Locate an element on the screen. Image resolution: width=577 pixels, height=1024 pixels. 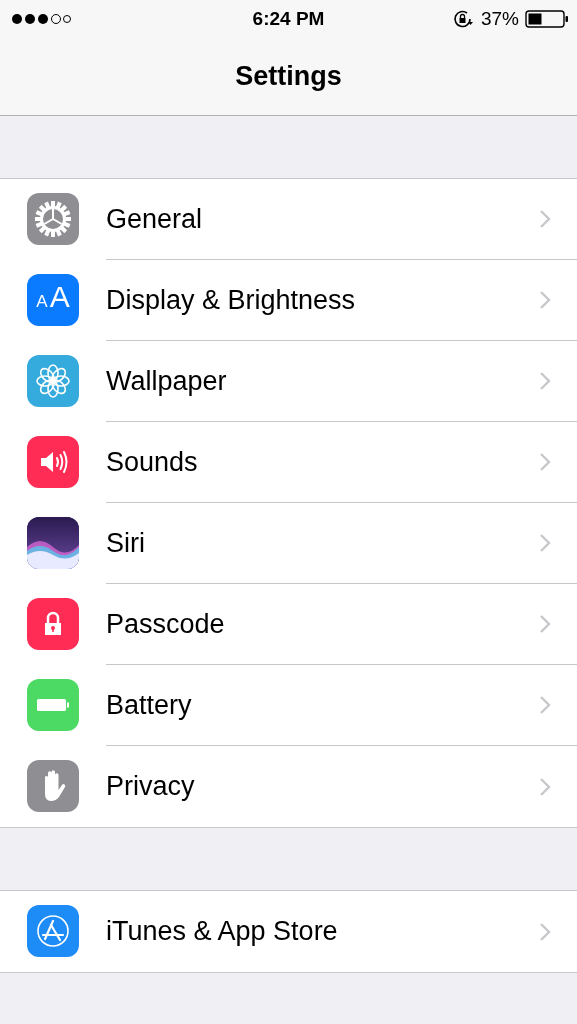
row-label: Battery is located at coordinates (149, 705).